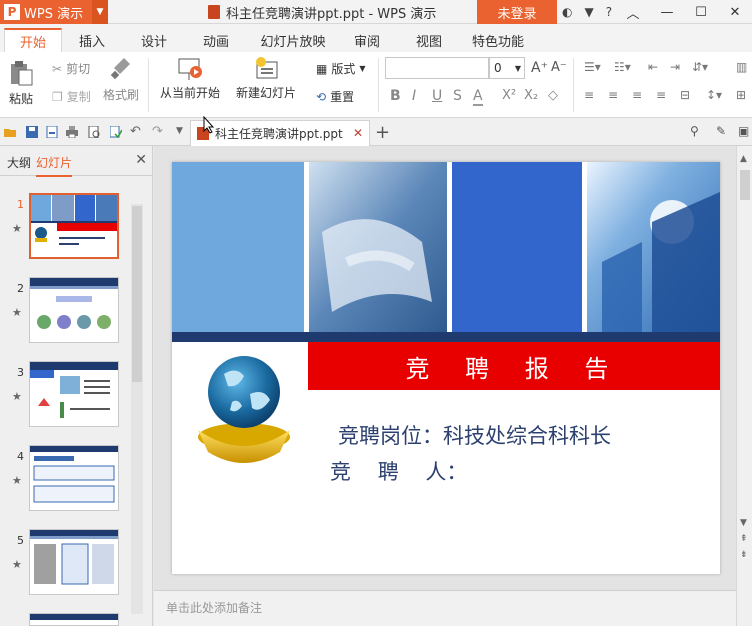  What do you see at coordinates (507, 68) in the screenshot?
I see `font-size-input: 0 ▼` at bounding box center [507, 68].